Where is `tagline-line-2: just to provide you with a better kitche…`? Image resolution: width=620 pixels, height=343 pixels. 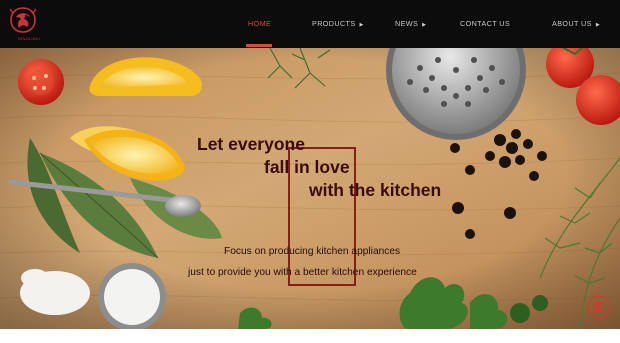 tagline-line-2: just to provide you with a better kitche… is located at coordinates (302, 272).